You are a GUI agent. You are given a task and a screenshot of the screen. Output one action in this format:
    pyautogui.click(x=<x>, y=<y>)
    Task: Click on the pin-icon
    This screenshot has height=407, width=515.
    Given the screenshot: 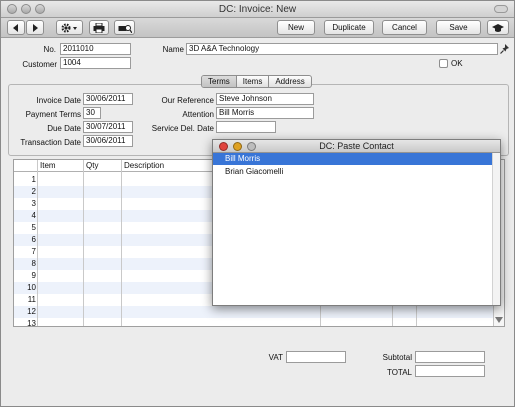 What is the action you would take?
    pyautogui.click(x=505, y=49)
    